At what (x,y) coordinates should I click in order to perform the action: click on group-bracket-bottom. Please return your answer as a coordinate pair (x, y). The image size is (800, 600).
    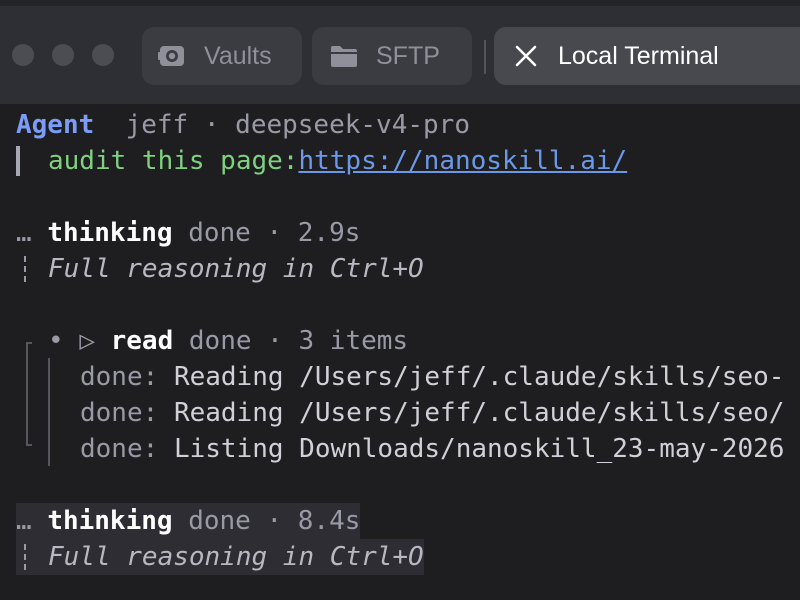
    Looking at the image, I should click on (29, 445).